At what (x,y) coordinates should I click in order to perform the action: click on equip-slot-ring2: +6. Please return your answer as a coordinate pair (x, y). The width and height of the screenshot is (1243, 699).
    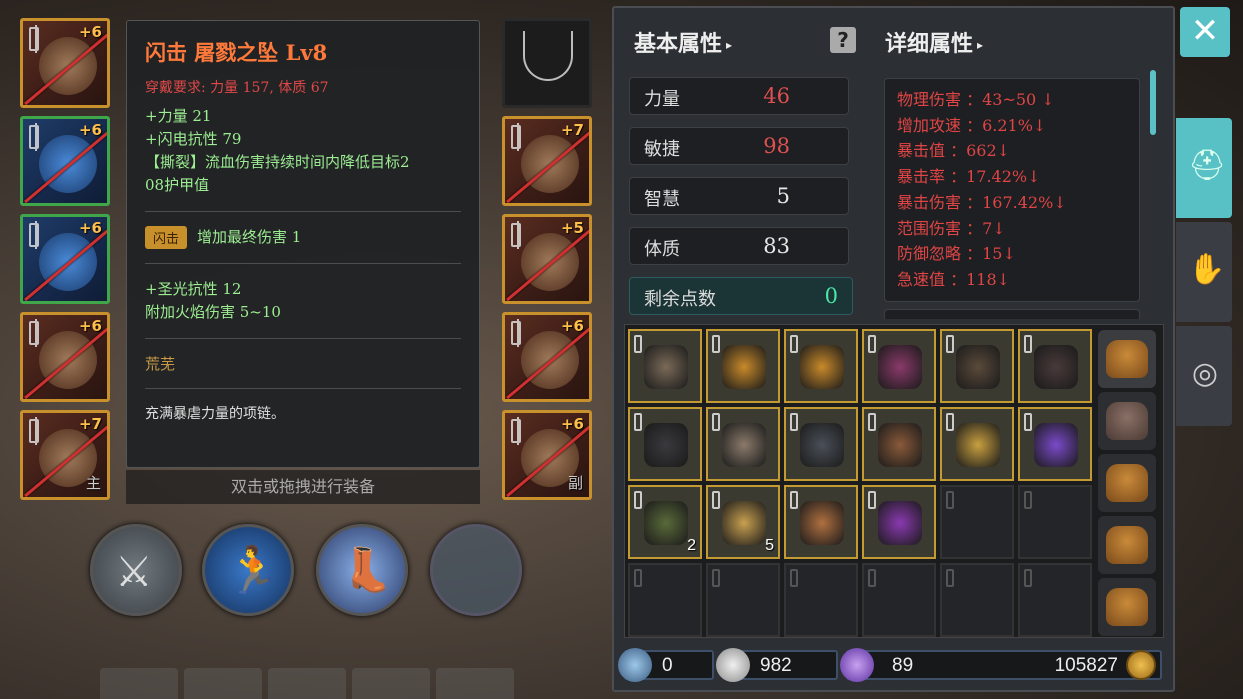
    Looking at the image, I should click on (547, 357).